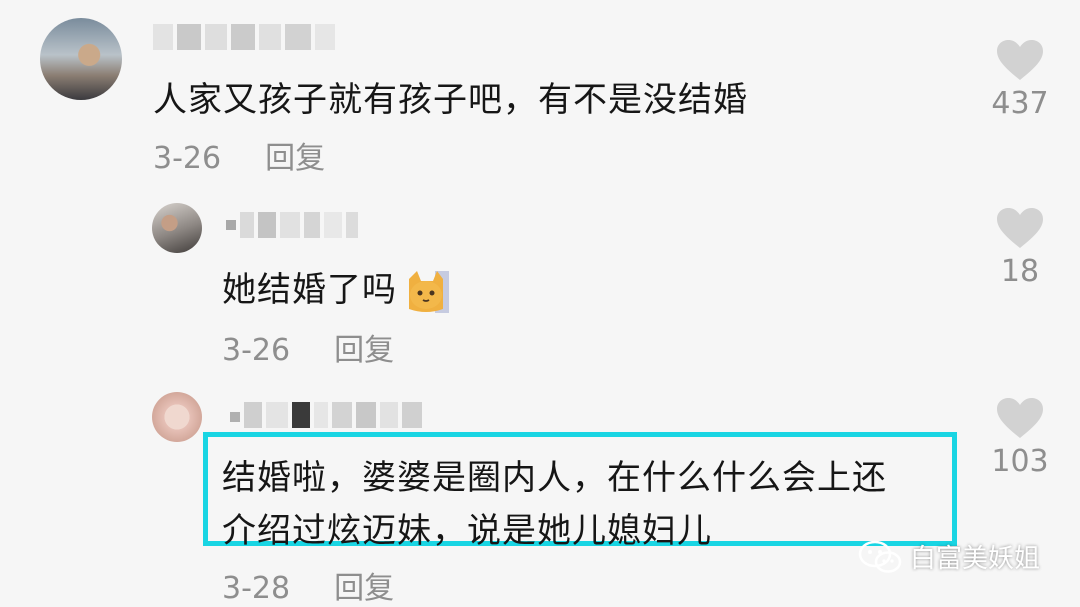 Image resolution: width=1080 pixels, height=607 pixels. I want to click on comment-text-content: 她结婚了吗, so click(309, 290).